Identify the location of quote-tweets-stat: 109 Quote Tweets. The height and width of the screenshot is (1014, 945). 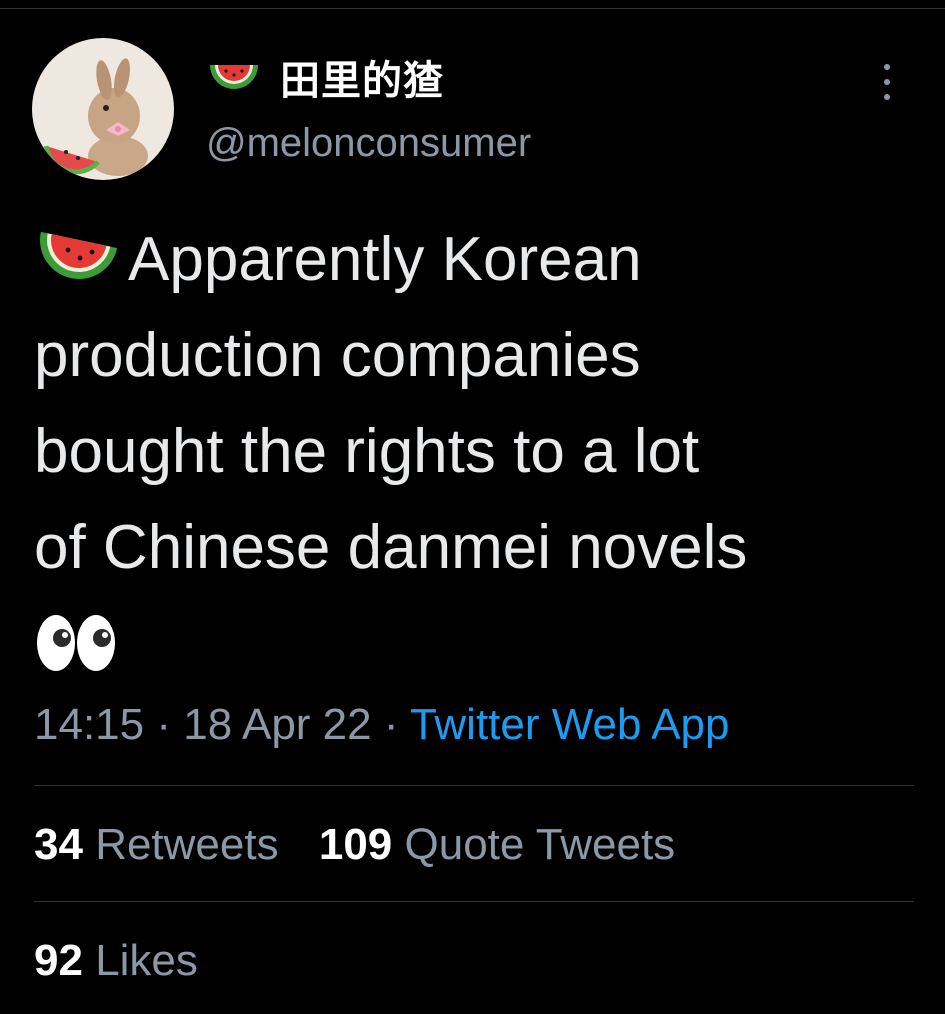
(497, 845).